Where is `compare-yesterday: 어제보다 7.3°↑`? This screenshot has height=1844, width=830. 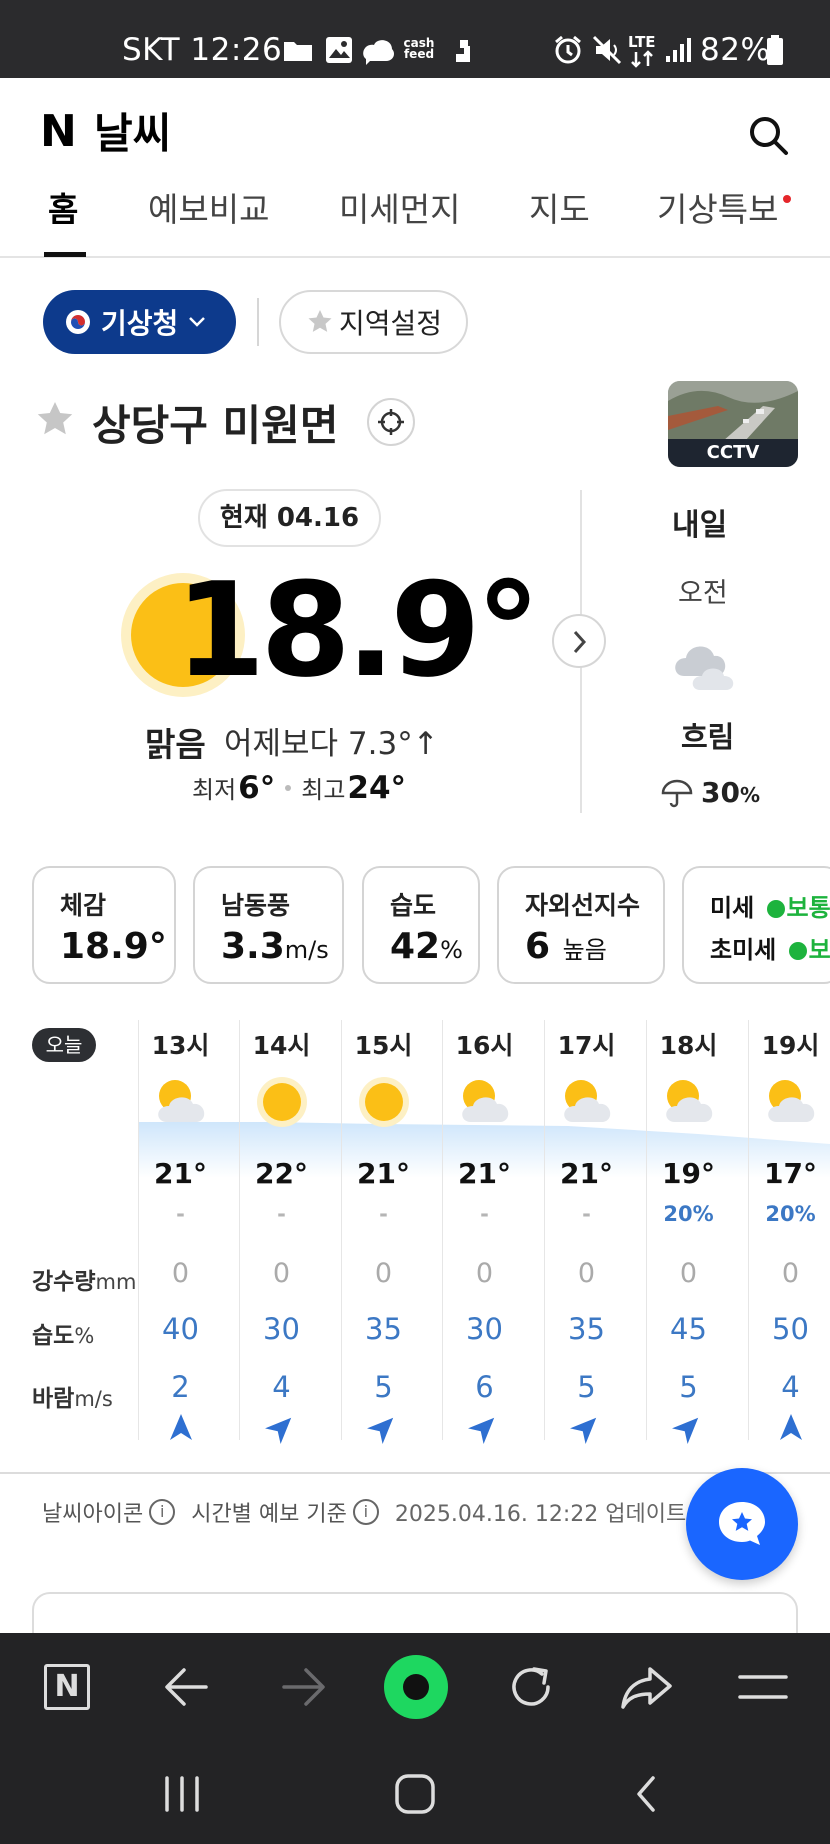
compare-yesterday: 어제보다 7.3°↑ is located at coordinates (331, 744).